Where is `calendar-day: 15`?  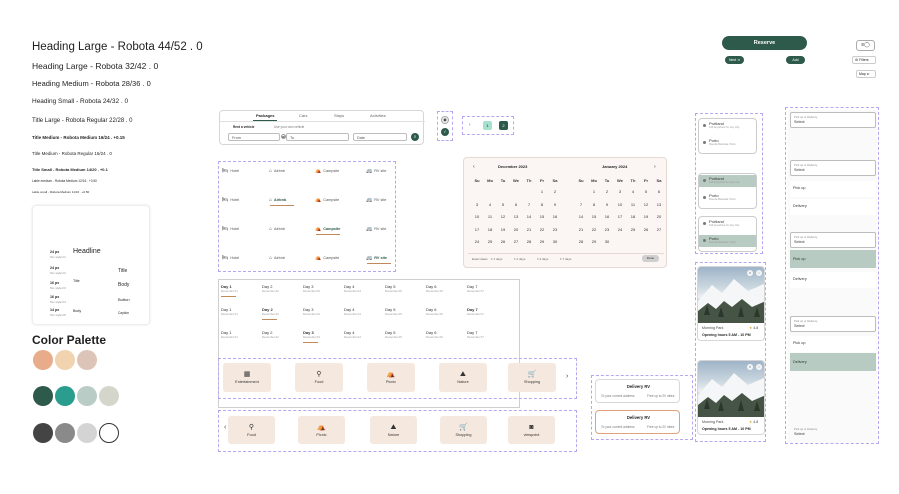 calendar-day: 15 is located at coordinates (594, 216).